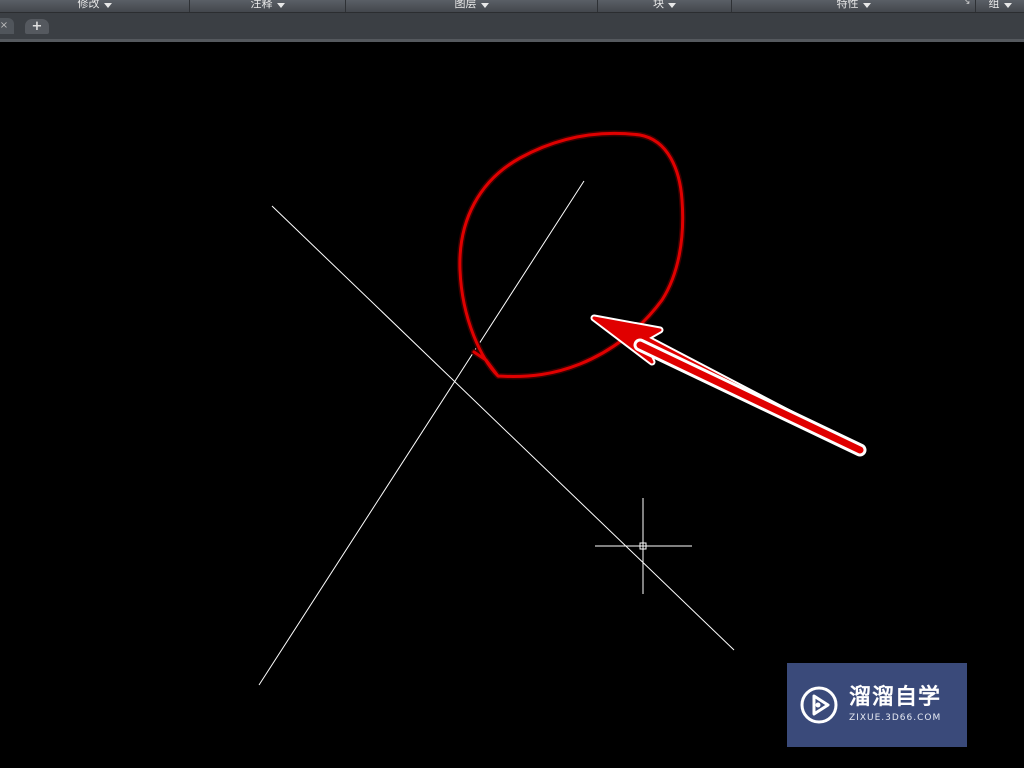 The image size is (1024, 768). What do you see at coordinates (895, 697) in the screenshot?
I see `watermark-title: 溜溜自学` at bounding box center [895, 697].